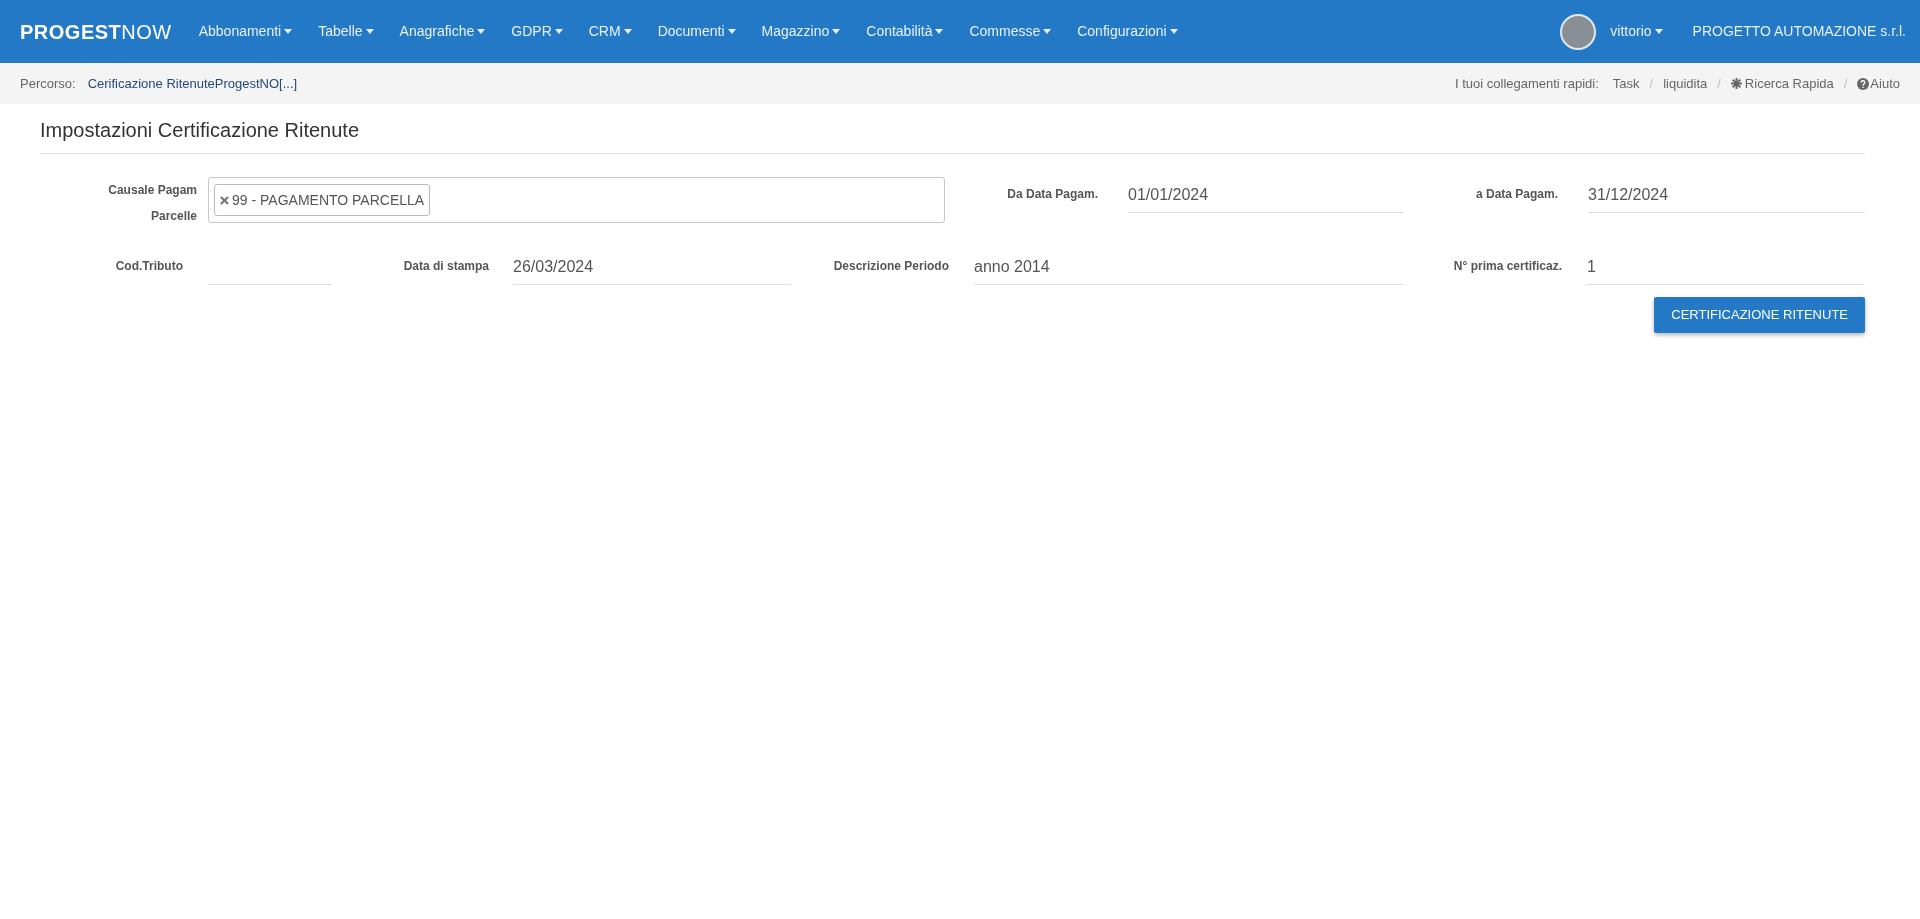 The height and width of the screenshot is (919, 1920). What do you see at coordinates (537, 31) in the screenshot?
I see `nav-menu-item: GDPR` at bounding box center [537, 31].